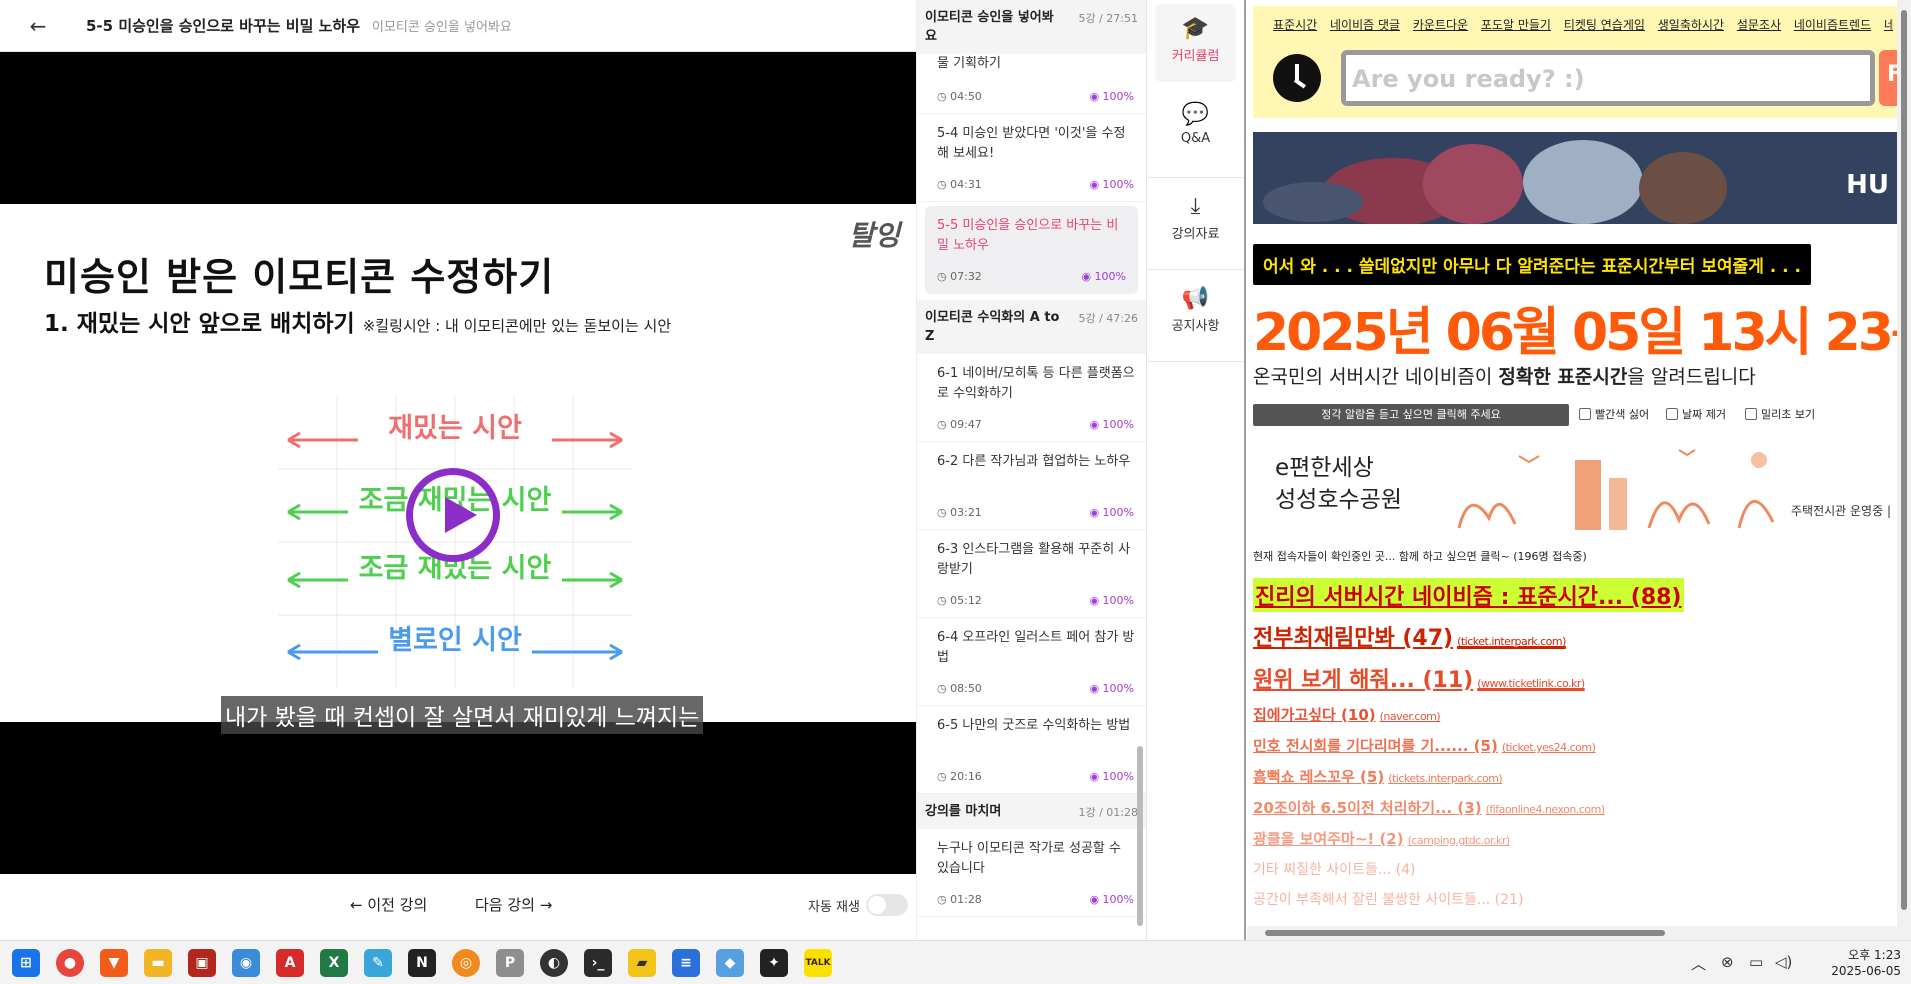  I want to click on brand-logo: 탈잉, so click(874, 235).